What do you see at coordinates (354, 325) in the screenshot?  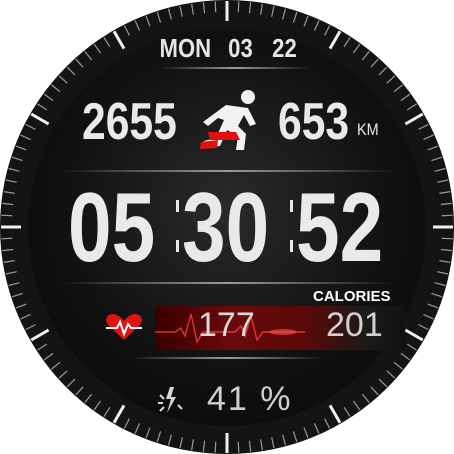 I see `calories-value: 201` at bounding box center [354, 325].